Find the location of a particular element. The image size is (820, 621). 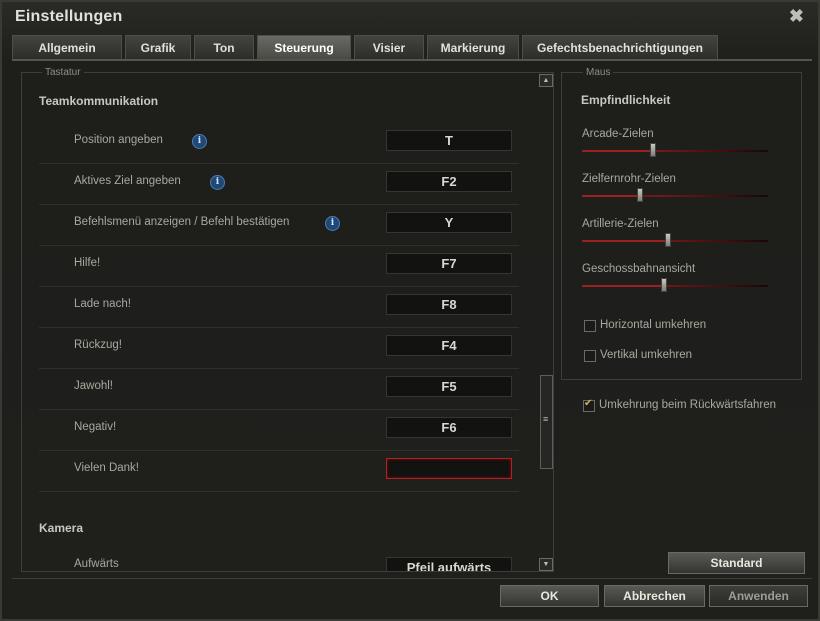

window-title: Einstellungen is located at coordinates (69, 16).